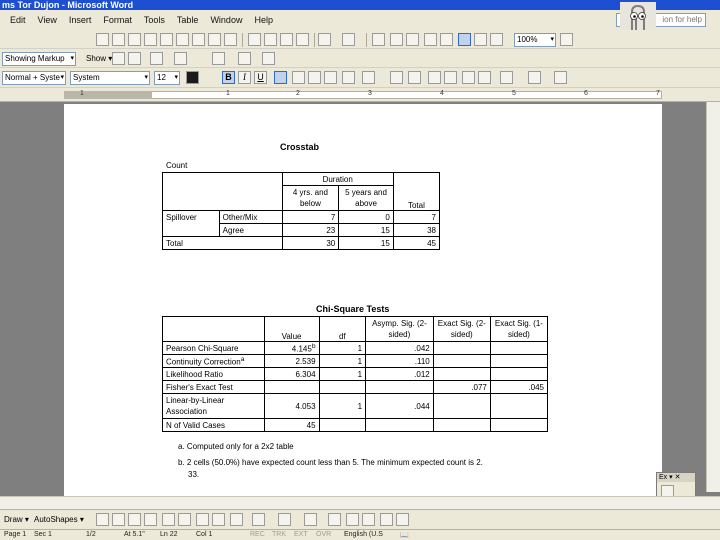  I want to click on wordart-icon, so click(184, 519).